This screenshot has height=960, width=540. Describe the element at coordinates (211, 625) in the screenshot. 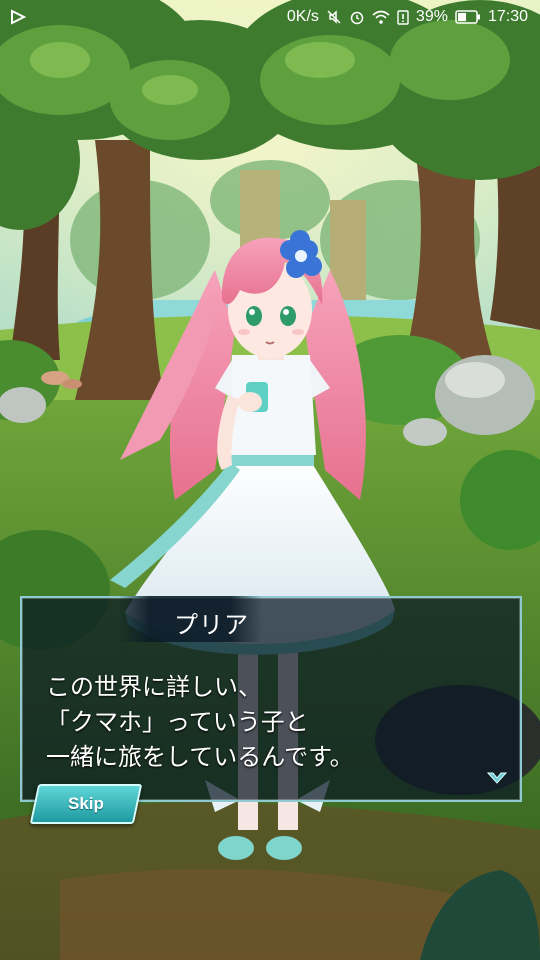

I see `speaker-name: プリア` at that location.